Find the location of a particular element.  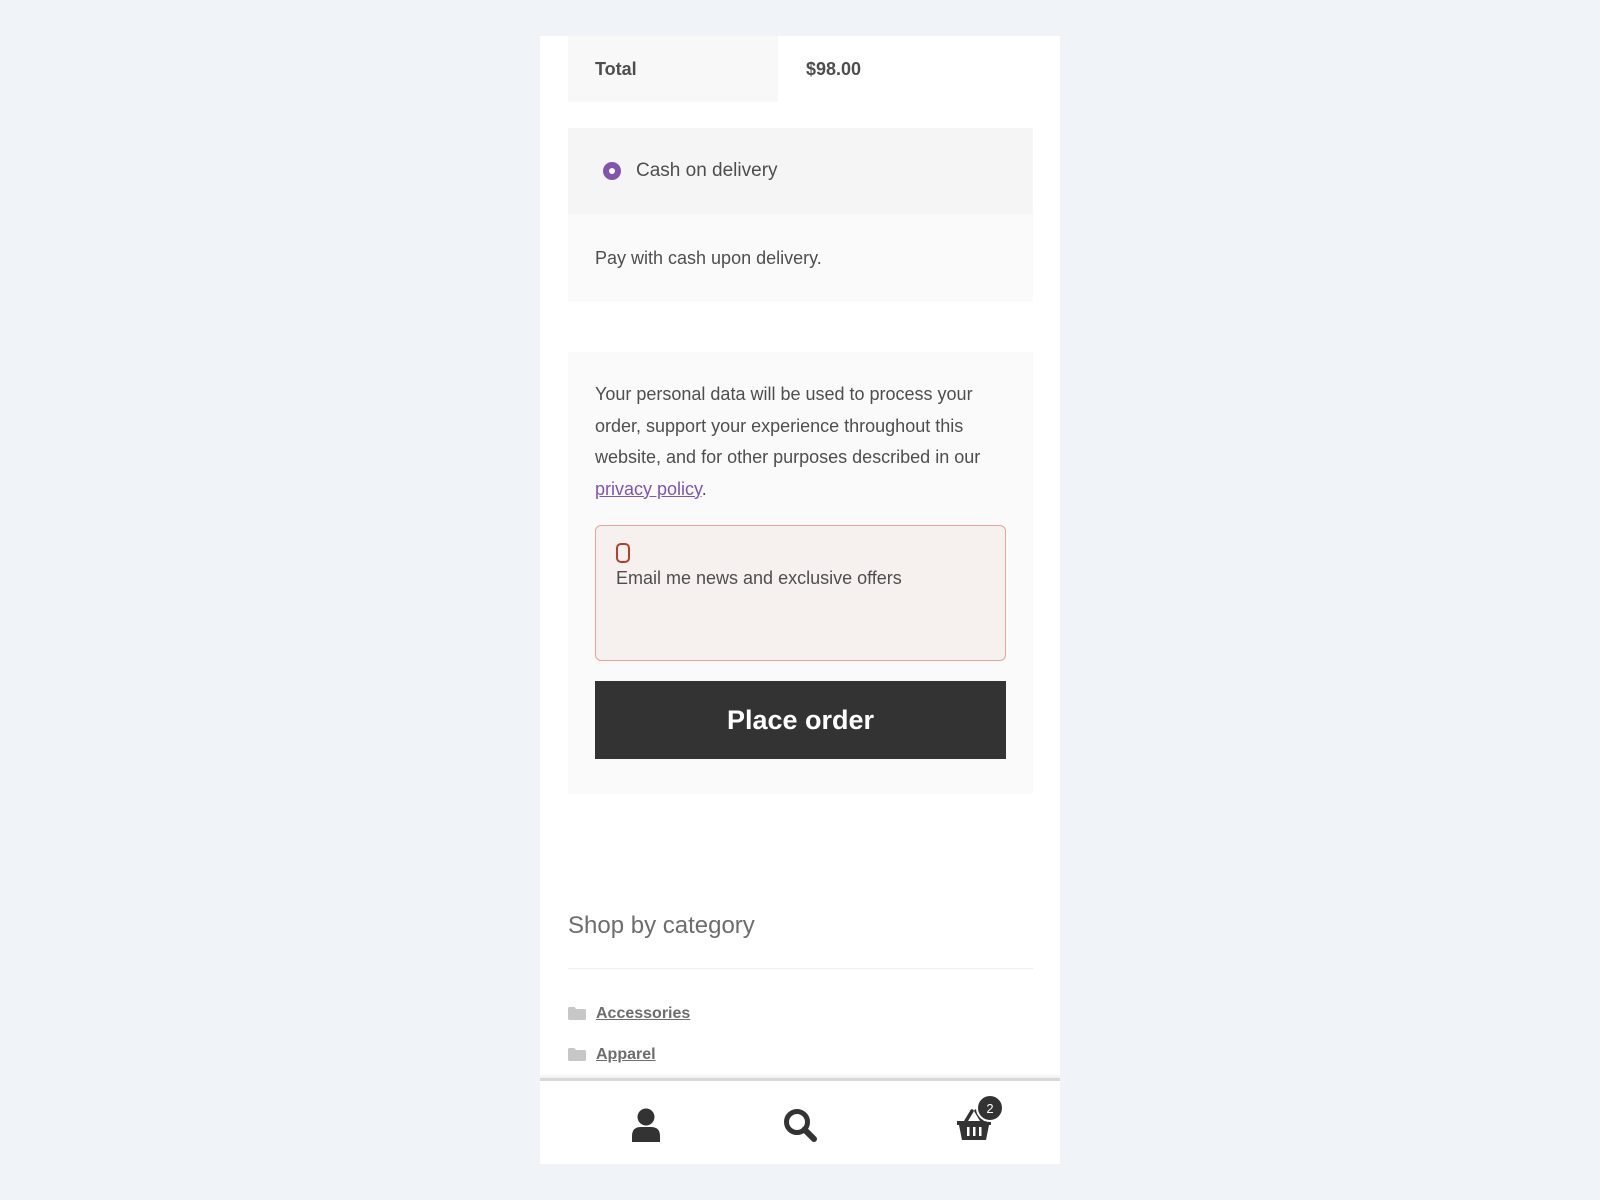

my-account-button is located at coordinates (646, 1125).